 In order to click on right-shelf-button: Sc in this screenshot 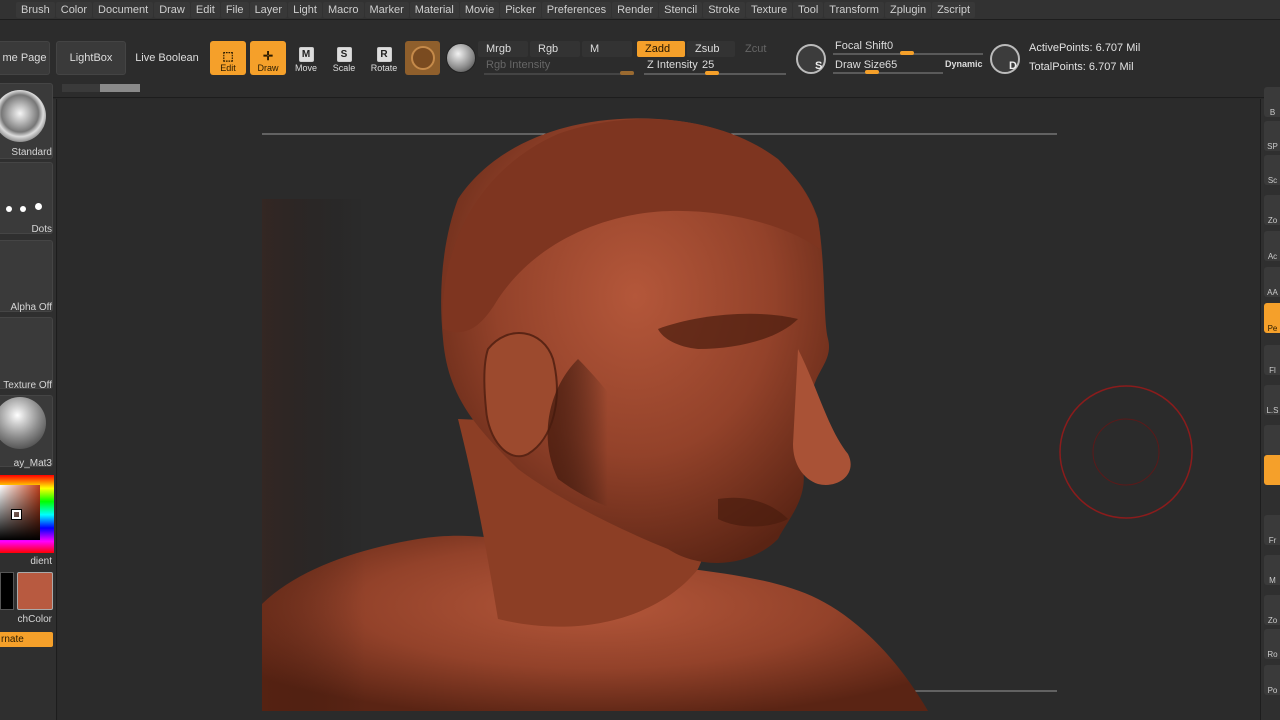, I will do `click(1272, 170)`.